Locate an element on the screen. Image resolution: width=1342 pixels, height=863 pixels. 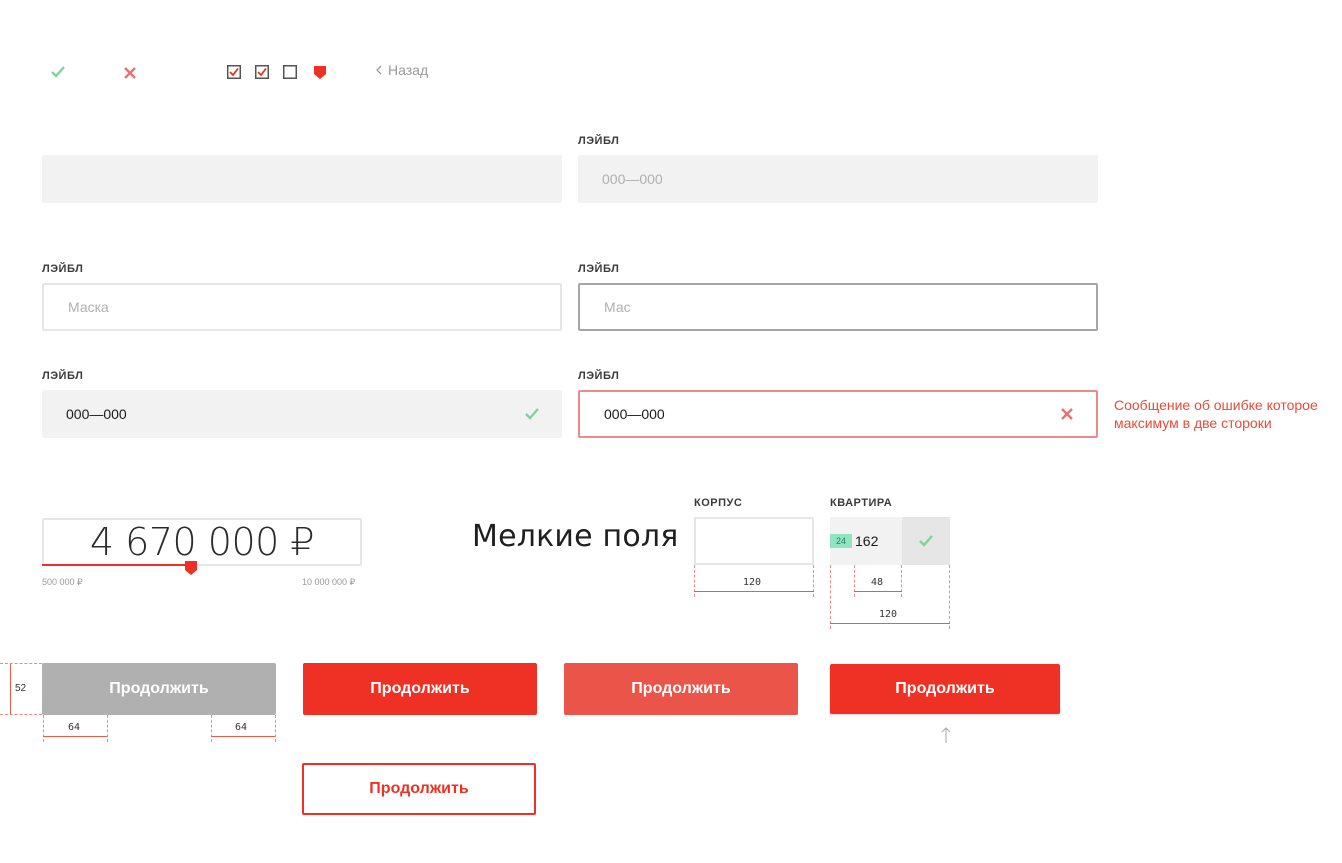
range-min-label: 500 000 ₽ is located at coordinates (62, 582).